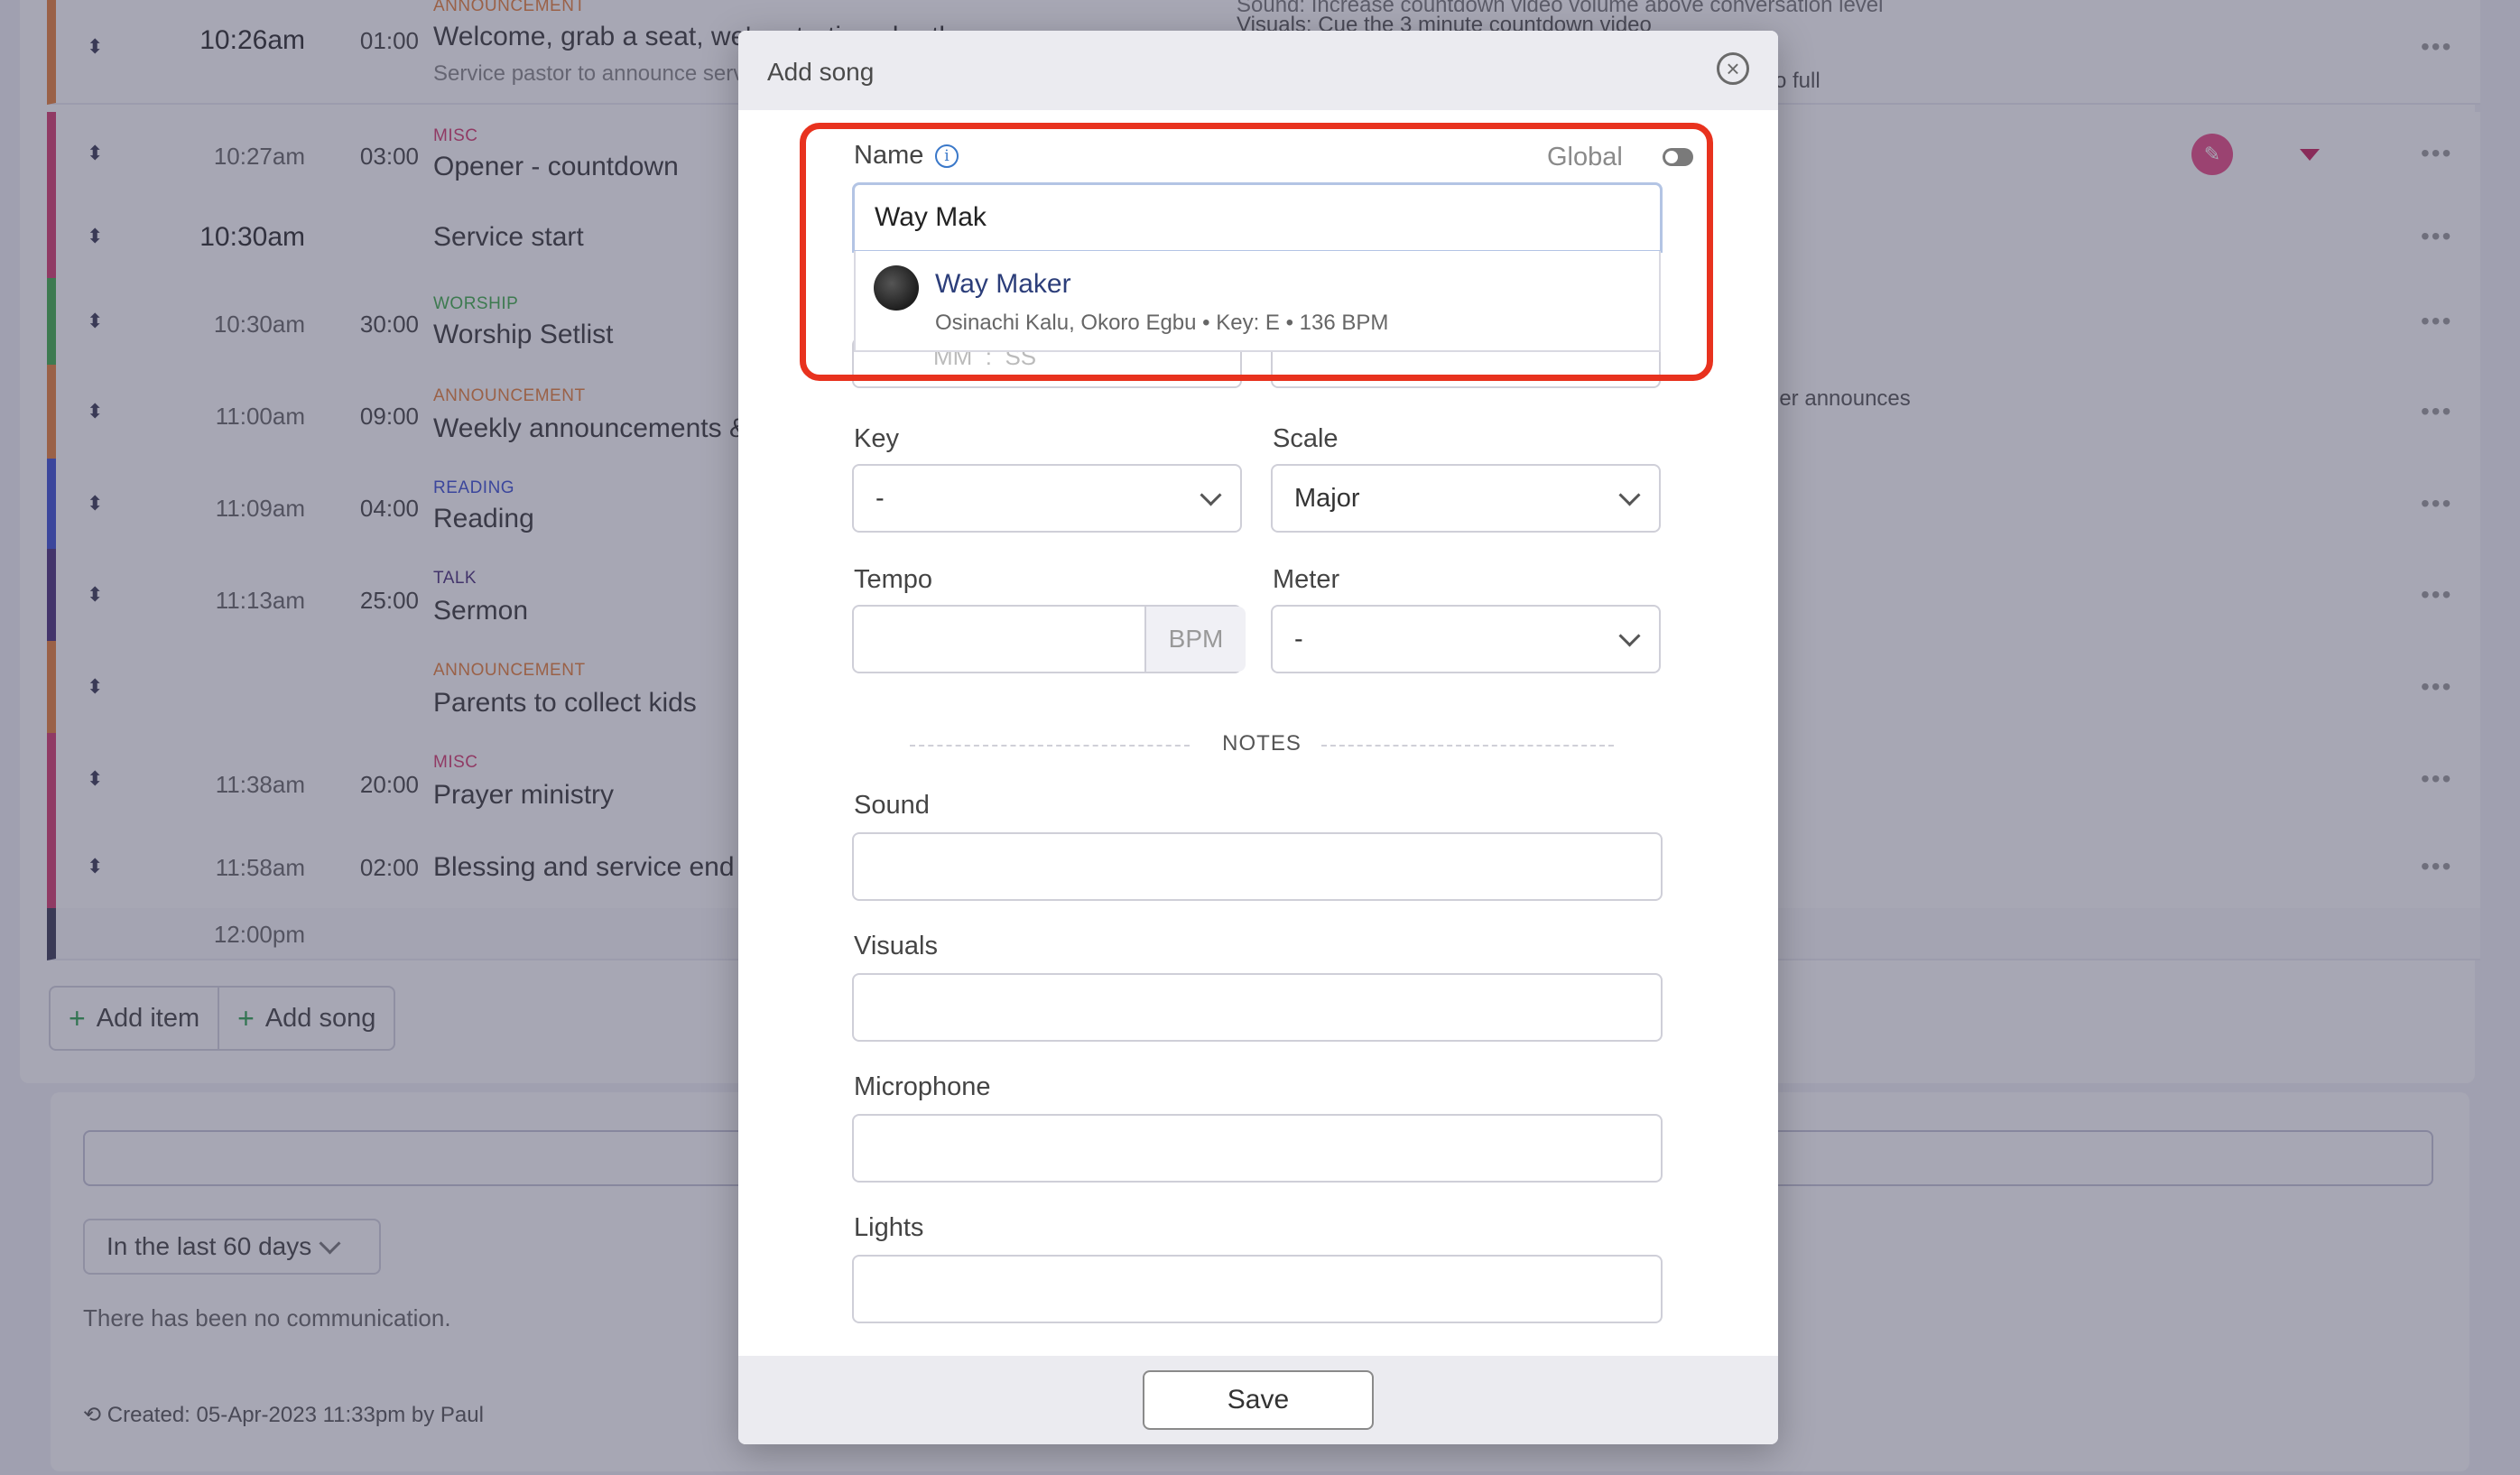 The width and height of the screenshot is (2520, 1475). I want to click on scale-label: Scale, so click(1306, 438).